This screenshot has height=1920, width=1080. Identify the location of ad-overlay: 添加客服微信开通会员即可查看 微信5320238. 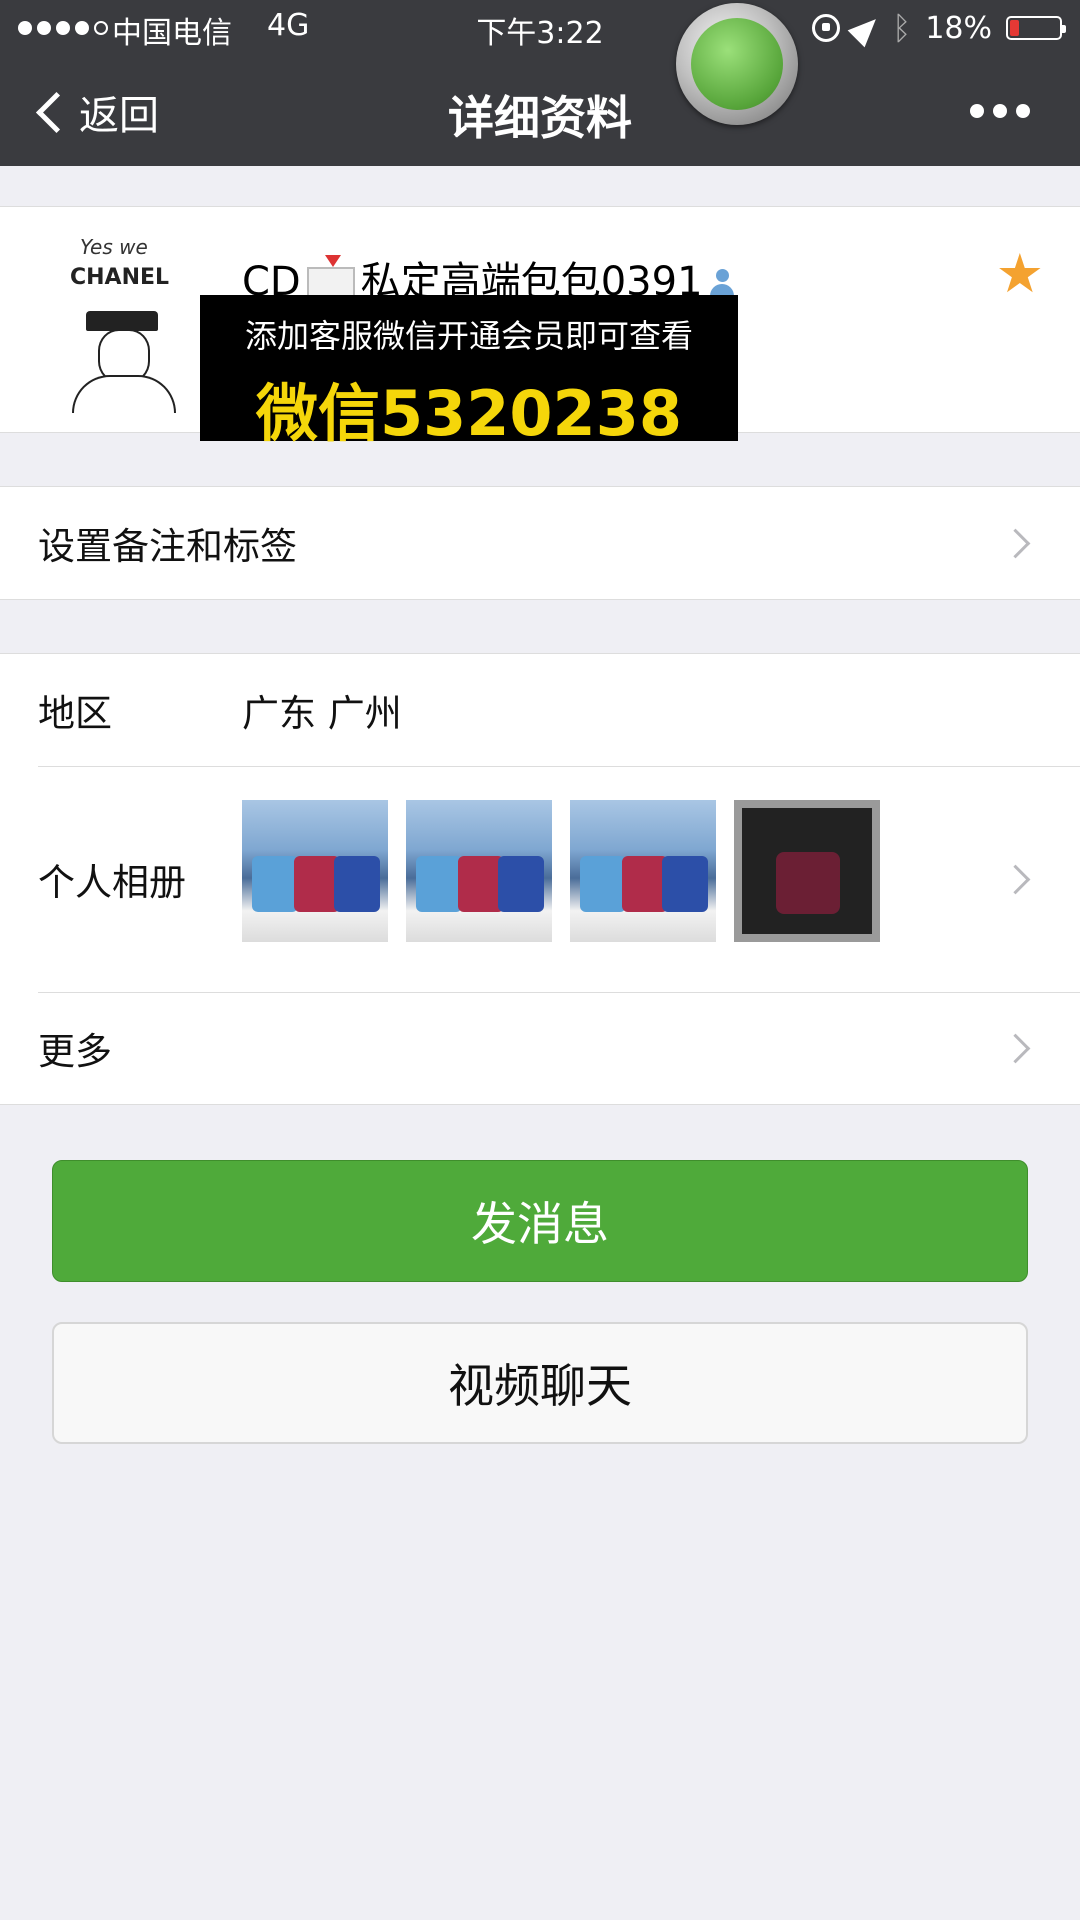
(469, 372).